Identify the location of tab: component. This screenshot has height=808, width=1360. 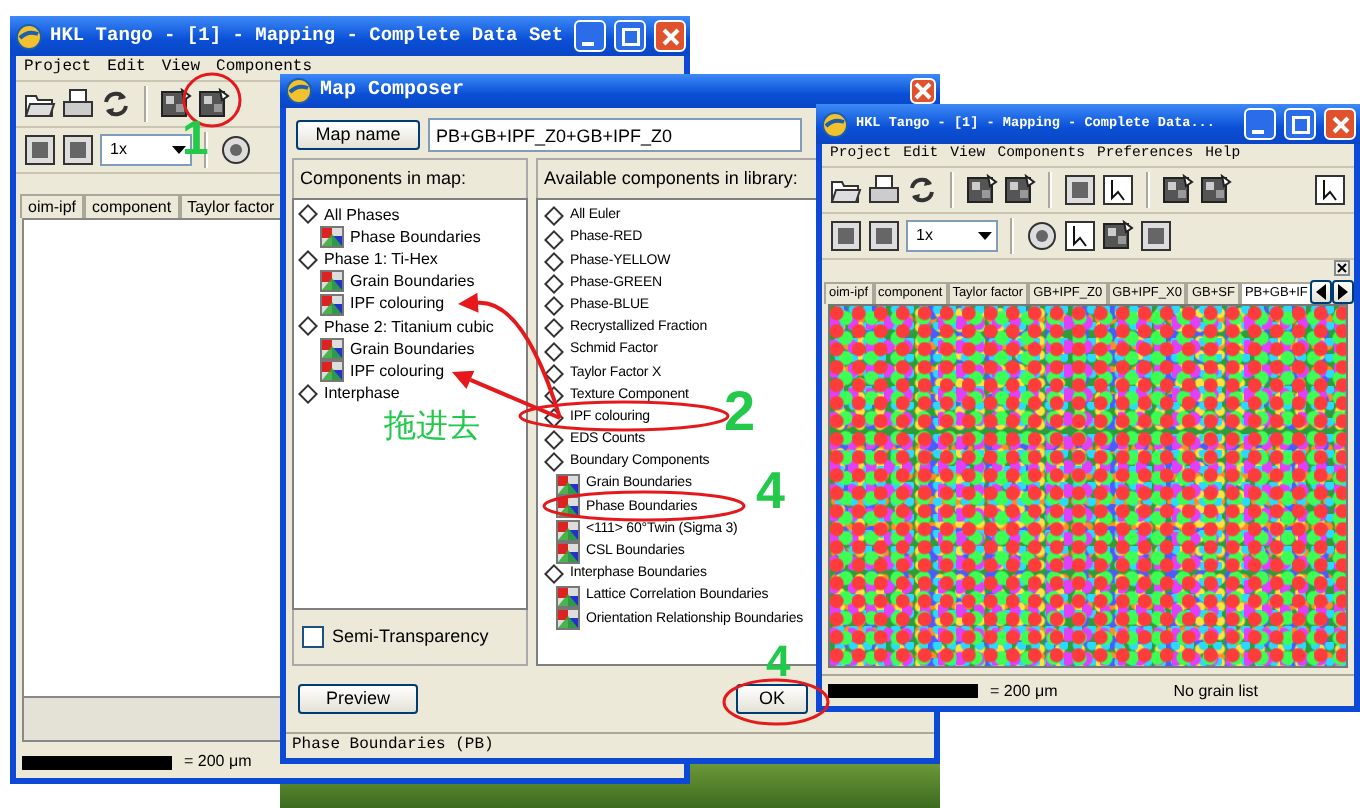
(132, 206).